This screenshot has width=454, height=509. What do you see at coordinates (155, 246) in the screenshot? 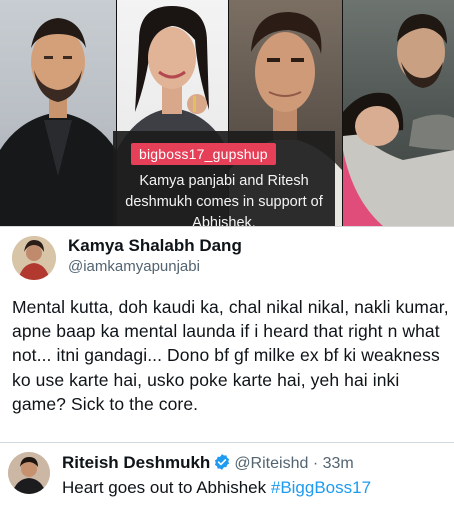
I see `display-name: Kamya Shalabh Dang` at bounding box center [155, 246].